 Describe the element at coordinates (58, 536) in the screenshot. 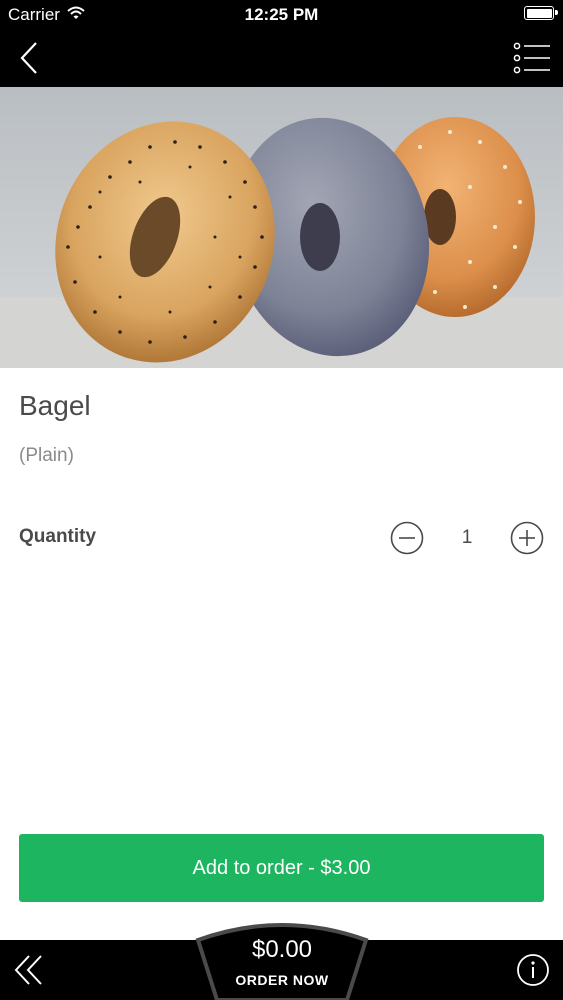

I see `quantity-label: Quantity` at that location.